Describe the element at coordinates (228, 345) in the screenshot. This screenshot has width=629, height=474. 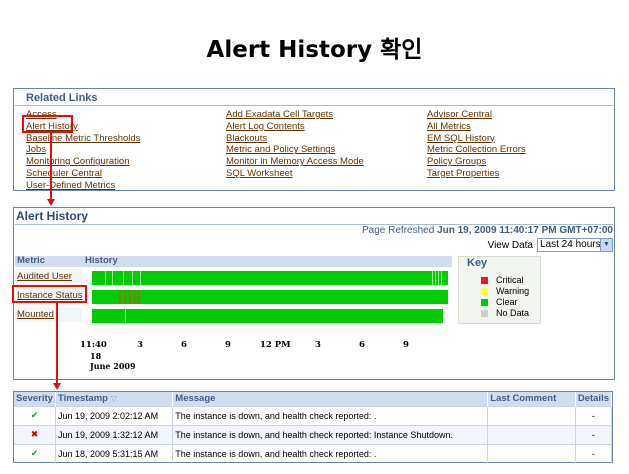
I see `axis-tick: 9` at that location.